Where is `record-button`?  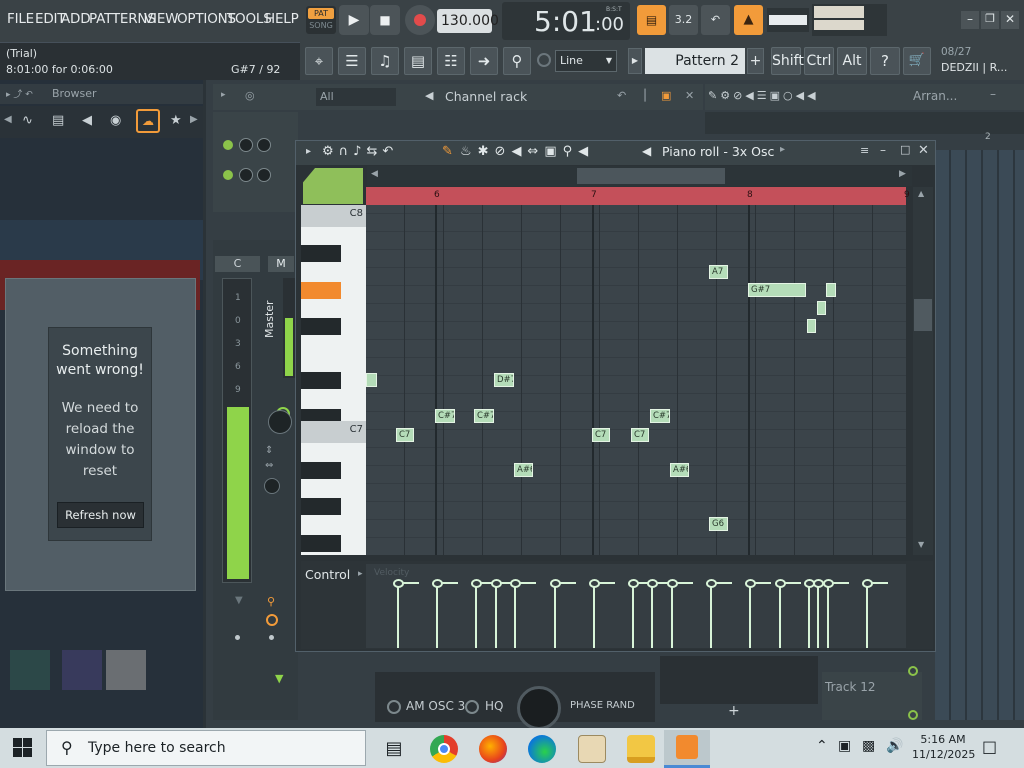 record-button is located at coordinates (420, 20).